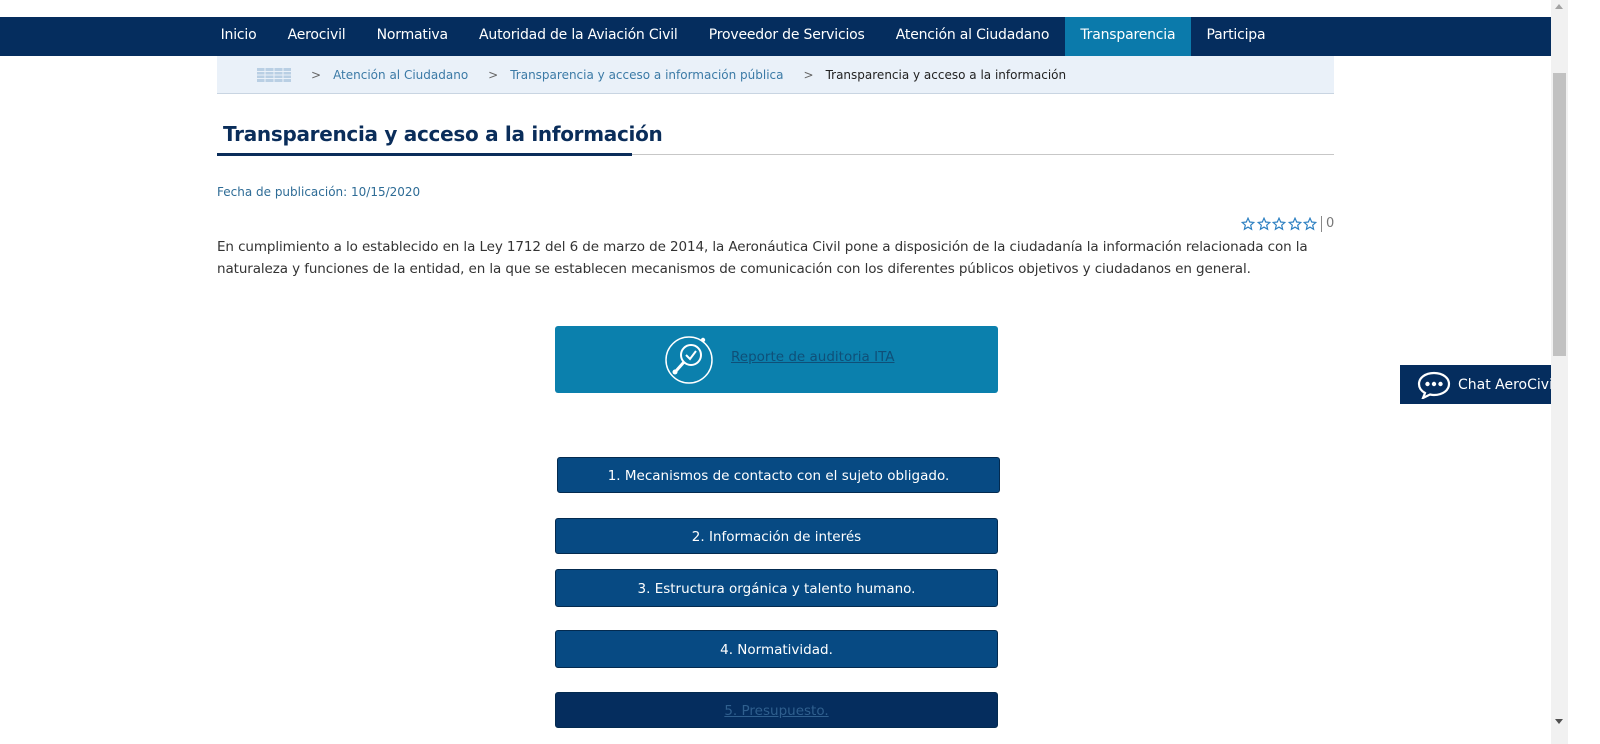 The width and height of the screenshot is (1600, 744). What do you see at coordinates (578, 36) in the screenshot?
I see `nav-item-autoridad: Autoridad de la Aviación Civil` at bounding box center [578, 36].